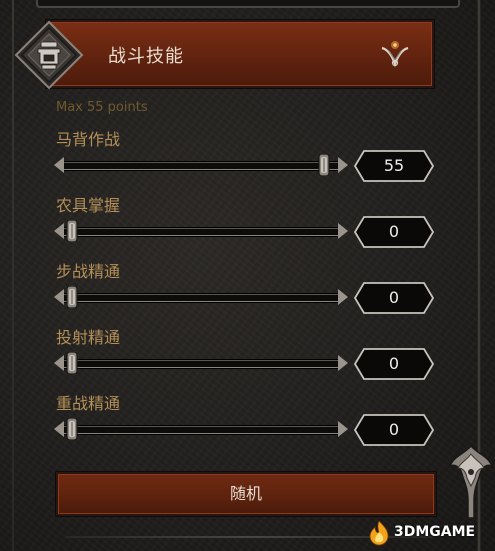 Image resolution: width=495 pixels, height=551 pixels. What do you see at coordinates (49, 55) in the screenshot?
I see `shield-emblem-icon` at bounding box center [49, 55].